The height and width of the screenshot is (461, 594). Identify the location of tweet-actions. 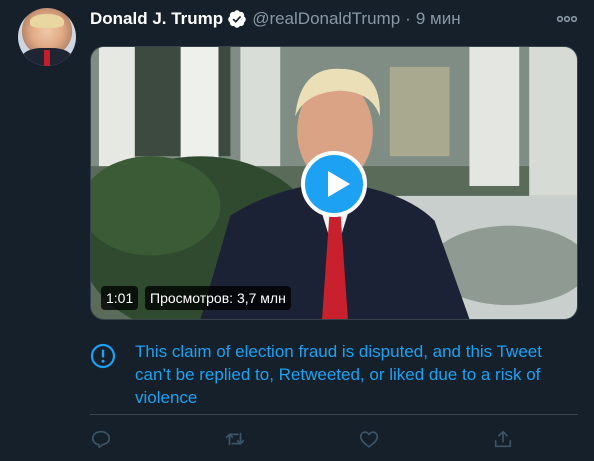
(305, 440).